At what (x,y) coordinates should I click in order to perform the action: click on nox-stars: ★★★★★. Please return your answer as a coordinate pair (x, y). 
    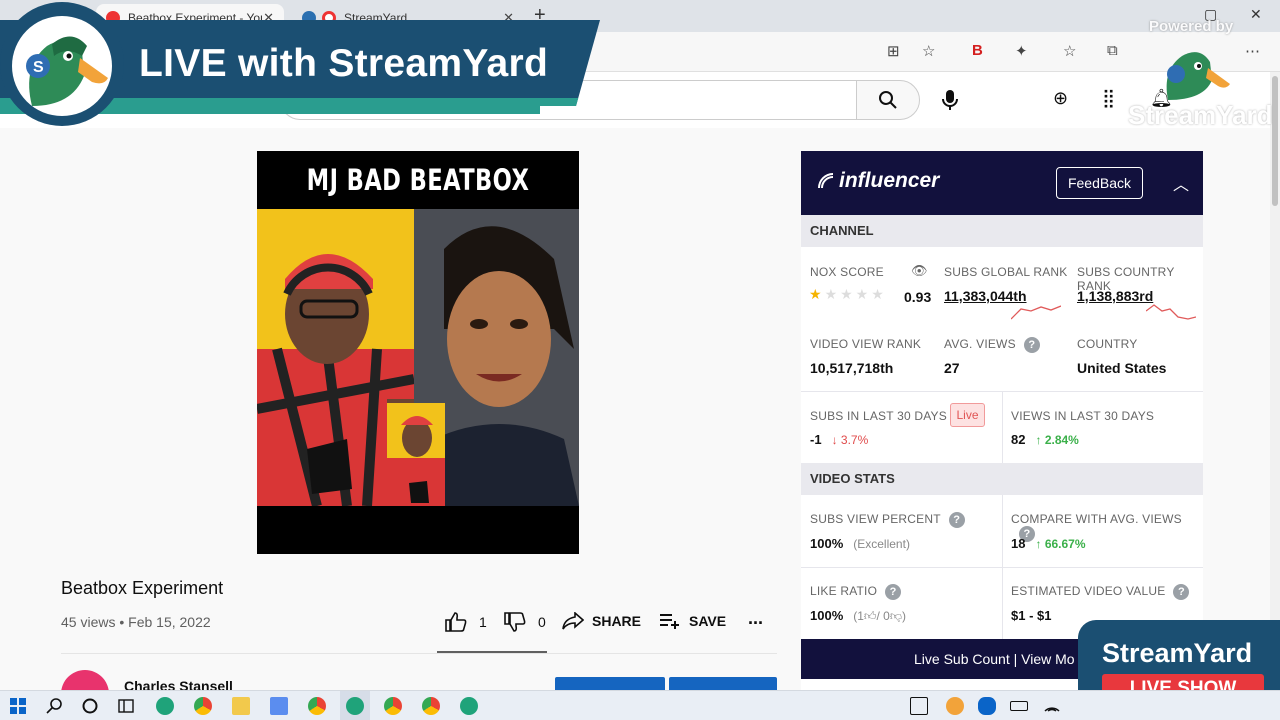
    Looking at the image, I should click on (848, 294).